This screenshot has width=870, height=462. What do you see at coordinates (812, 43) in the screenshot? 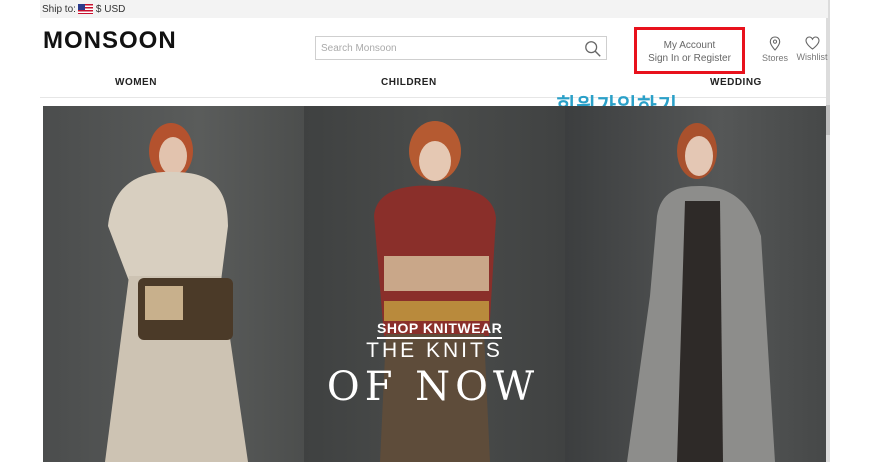
I see `heart-icon` at bounding box center [812, 43].